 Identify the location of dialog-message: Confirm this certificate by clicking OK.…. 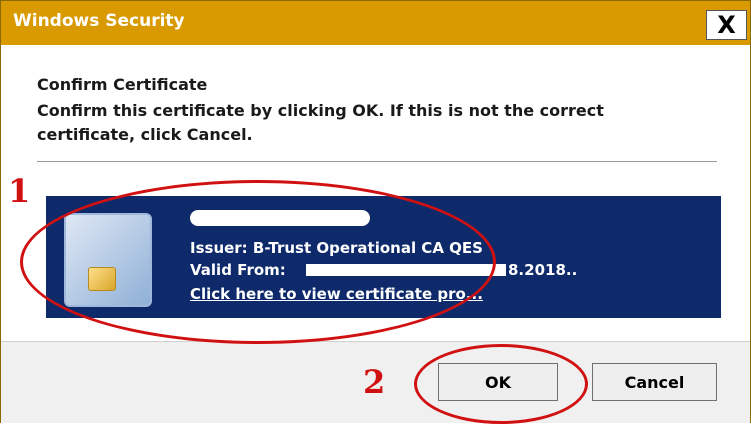
(320, 122).